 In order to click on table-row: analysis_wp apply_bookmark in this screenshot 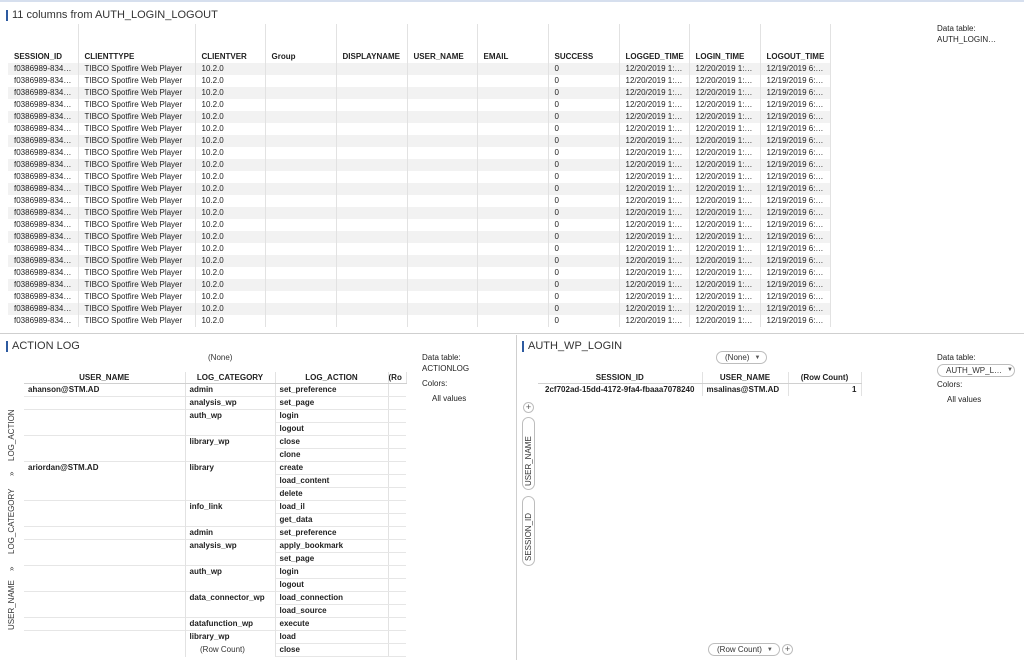, I will do `click(215, 546)`.